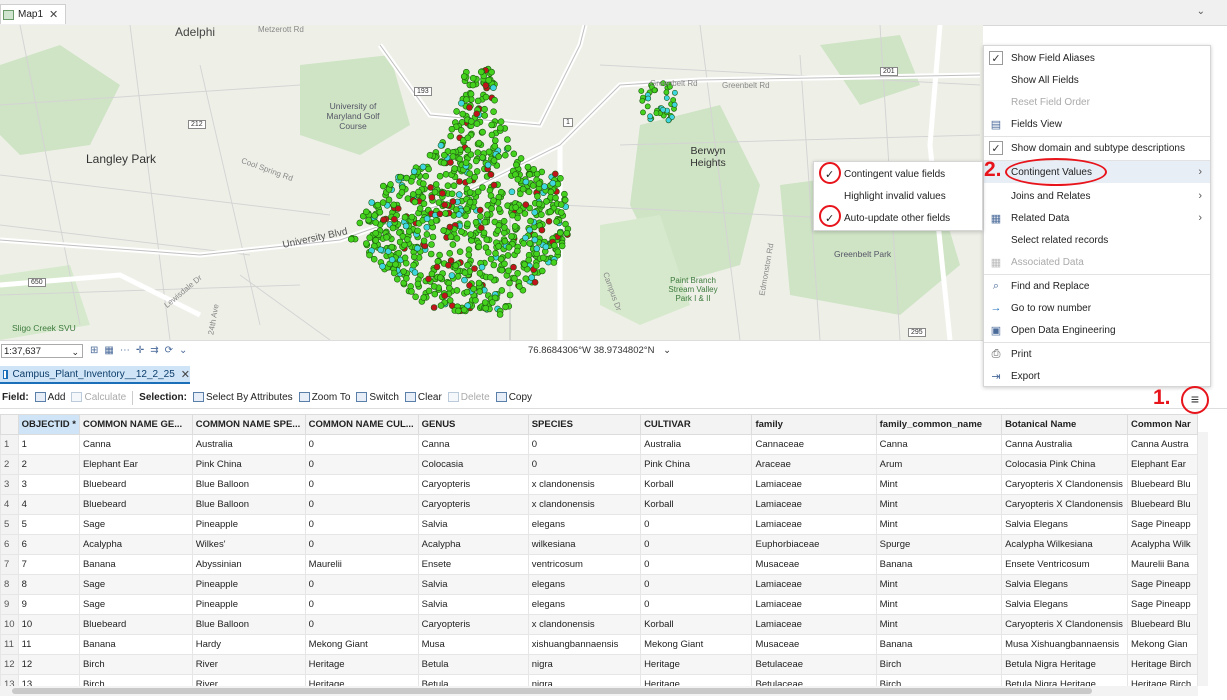 The image size is (1227, 700). What do you see at coordinates (1162, 680) in the screenshot?
I see `table-cell: Heritage Birch` at bounding box center [1162, 680].